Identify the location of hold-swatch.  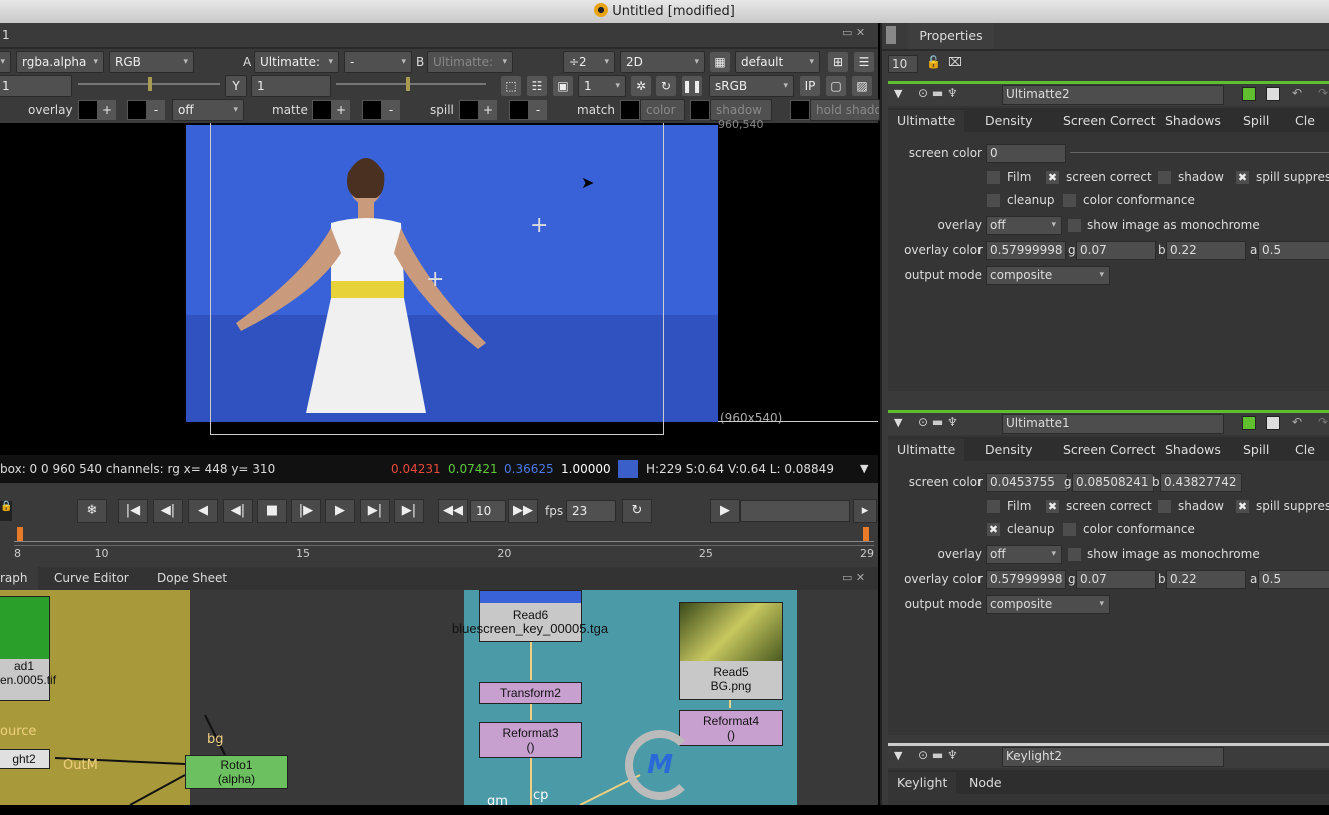
(800, 110).